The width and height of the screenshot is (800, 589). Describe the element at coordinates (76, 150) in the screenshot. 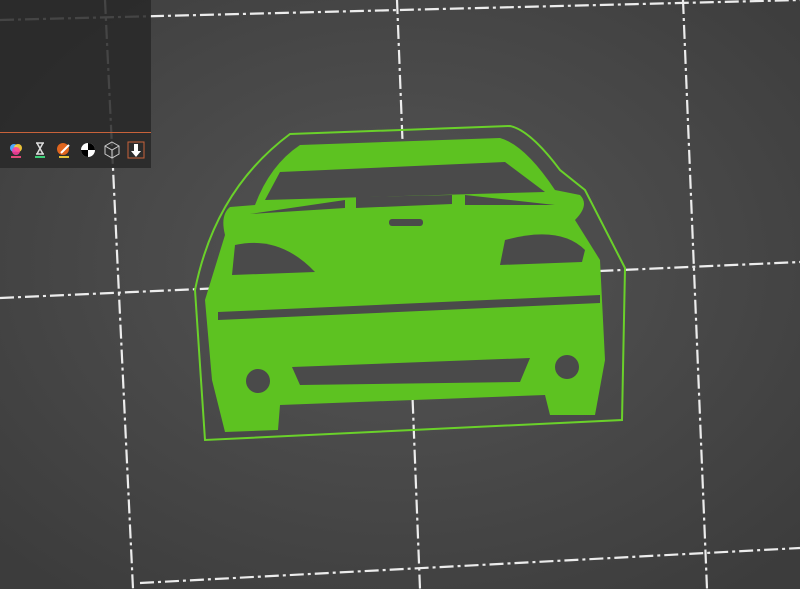

I see `toolbar` at that location.